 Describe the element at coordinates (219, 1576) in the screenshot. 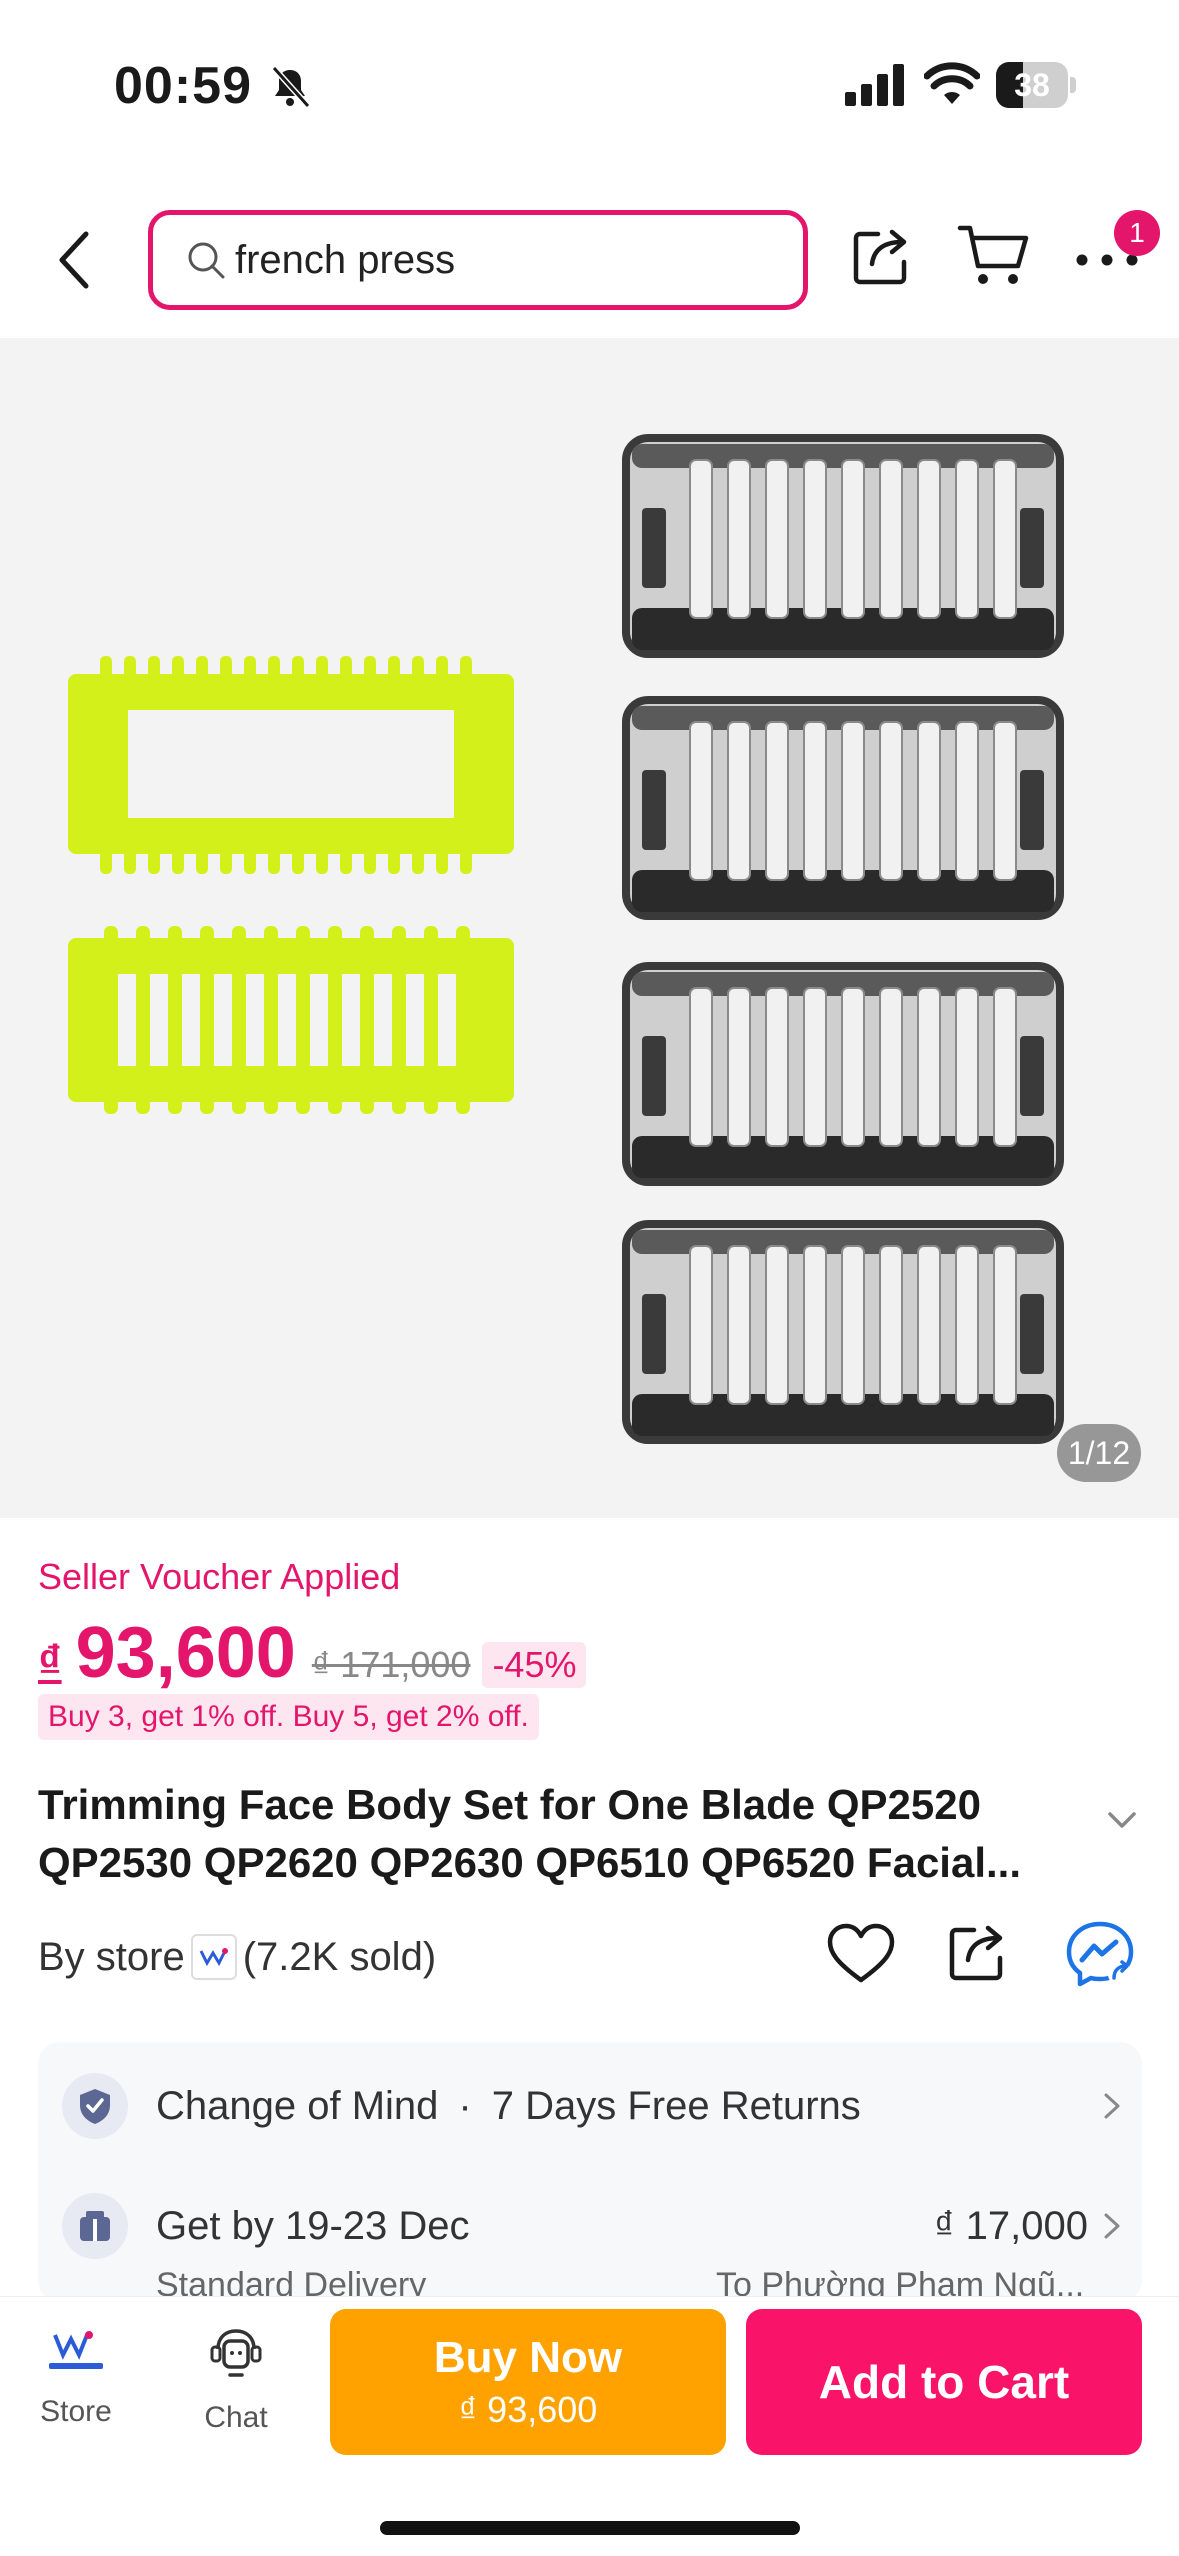

I see `seller-voucher-label: Seller Voucher Applied` at that location.